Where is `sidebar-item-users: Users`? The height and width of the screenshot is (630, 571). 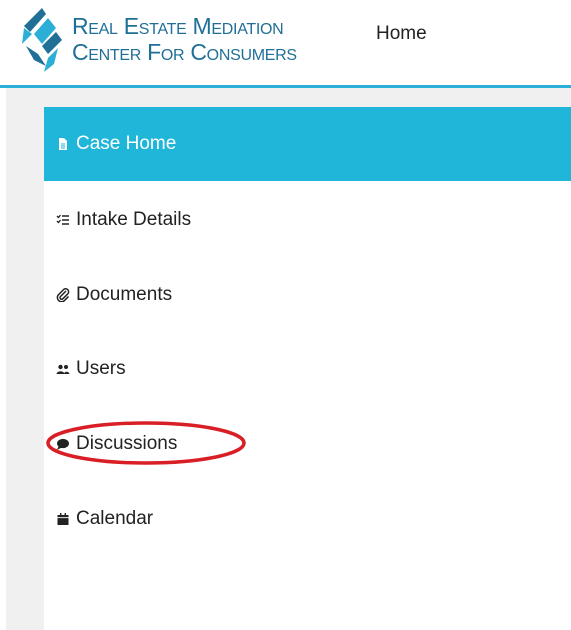 sidebar-item-users: Users is located at coordinates (307, 369).